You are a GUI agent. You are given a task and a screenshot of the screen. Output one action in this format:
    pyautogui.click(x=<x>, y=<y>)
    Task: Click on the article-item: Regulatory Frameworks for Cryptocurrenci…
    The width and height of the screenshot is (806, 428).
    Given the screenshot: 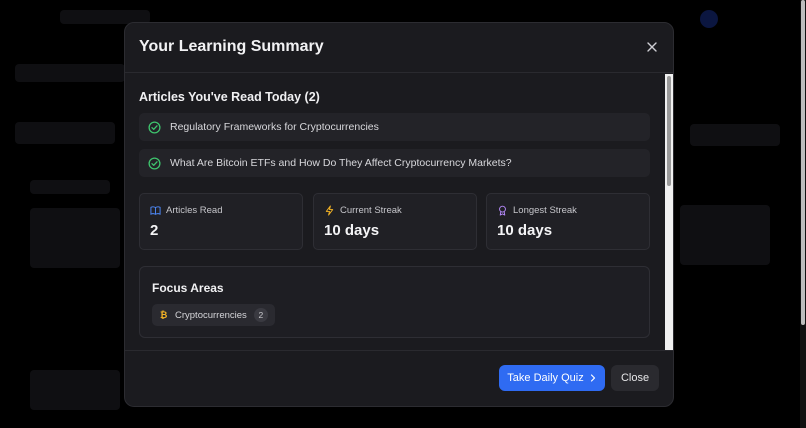 What is the action you would take?
    pyautogui.click(x=394, y=127)
    